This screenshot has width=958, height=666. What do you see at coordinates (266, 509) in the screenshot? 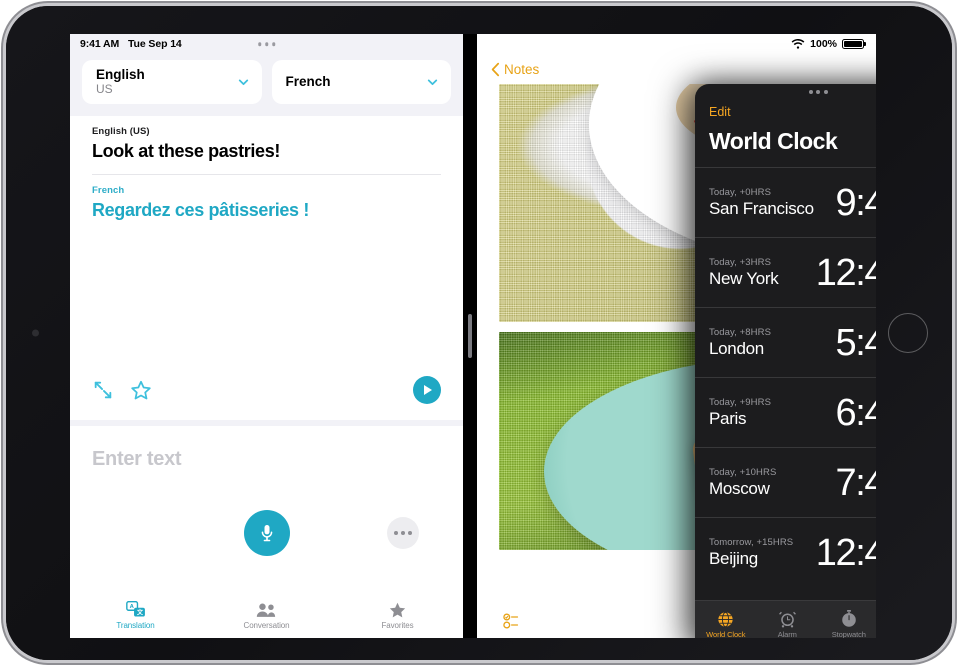
I see `text-entry-area: Enter text` at bounding box center [266, 509].